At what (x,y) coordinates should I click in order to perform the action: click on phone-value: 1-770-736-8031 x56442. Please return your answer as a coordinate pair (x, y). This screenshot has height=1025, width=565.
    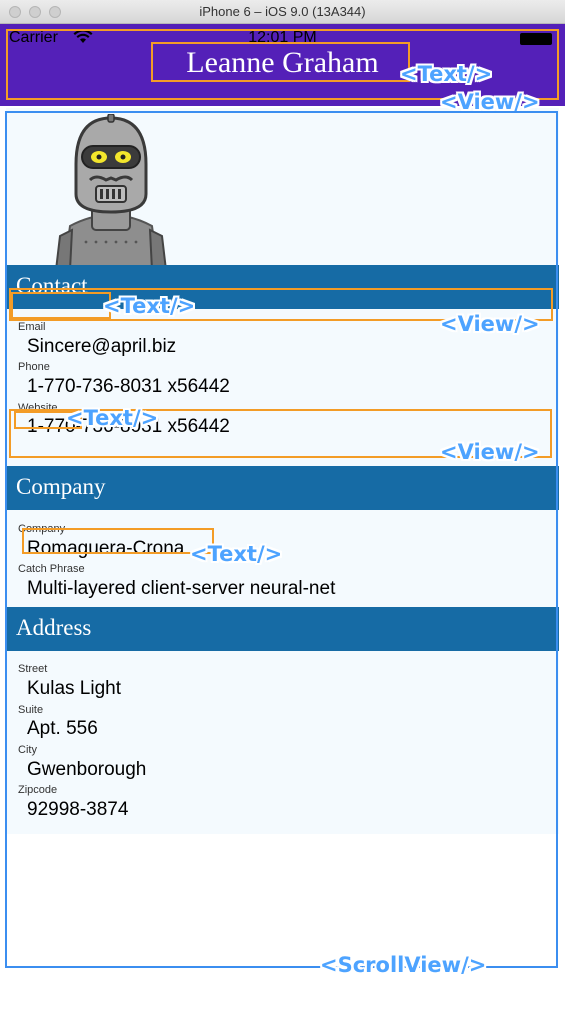
    Looking at the image, I should click on (128, 387).